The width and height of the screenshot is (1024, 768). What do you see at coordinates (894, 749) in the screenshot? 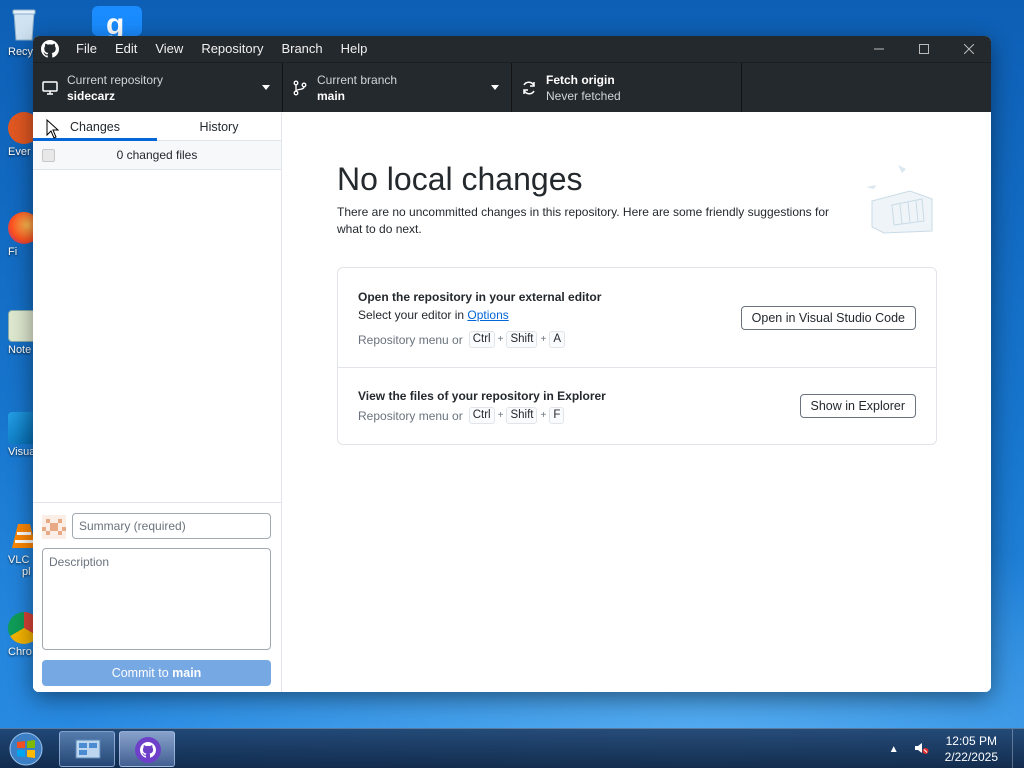
I see `show-hidden-icons-button: ▲` at bounding box center [894, 749].